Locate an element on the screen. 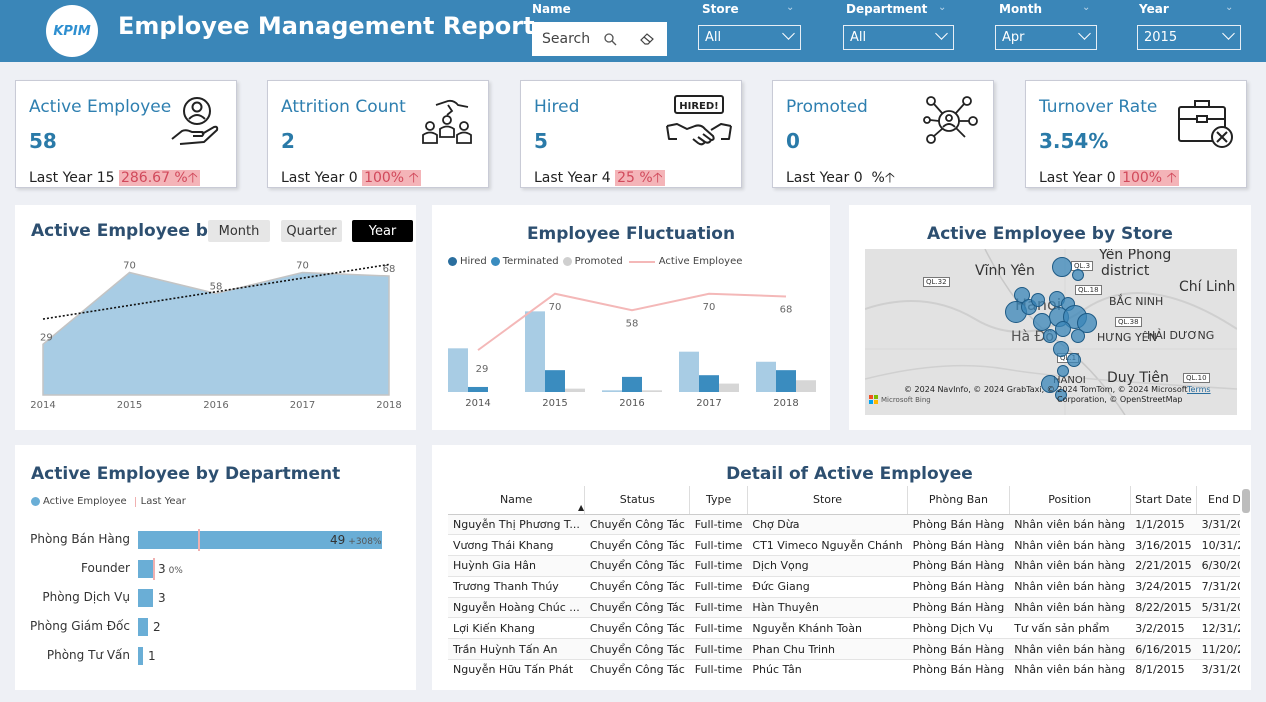 The height and width of the screenshot is (702, 1266). map-osm-credit: Corporation, © OpenStreetMap is located at coordinates (1119, 399).